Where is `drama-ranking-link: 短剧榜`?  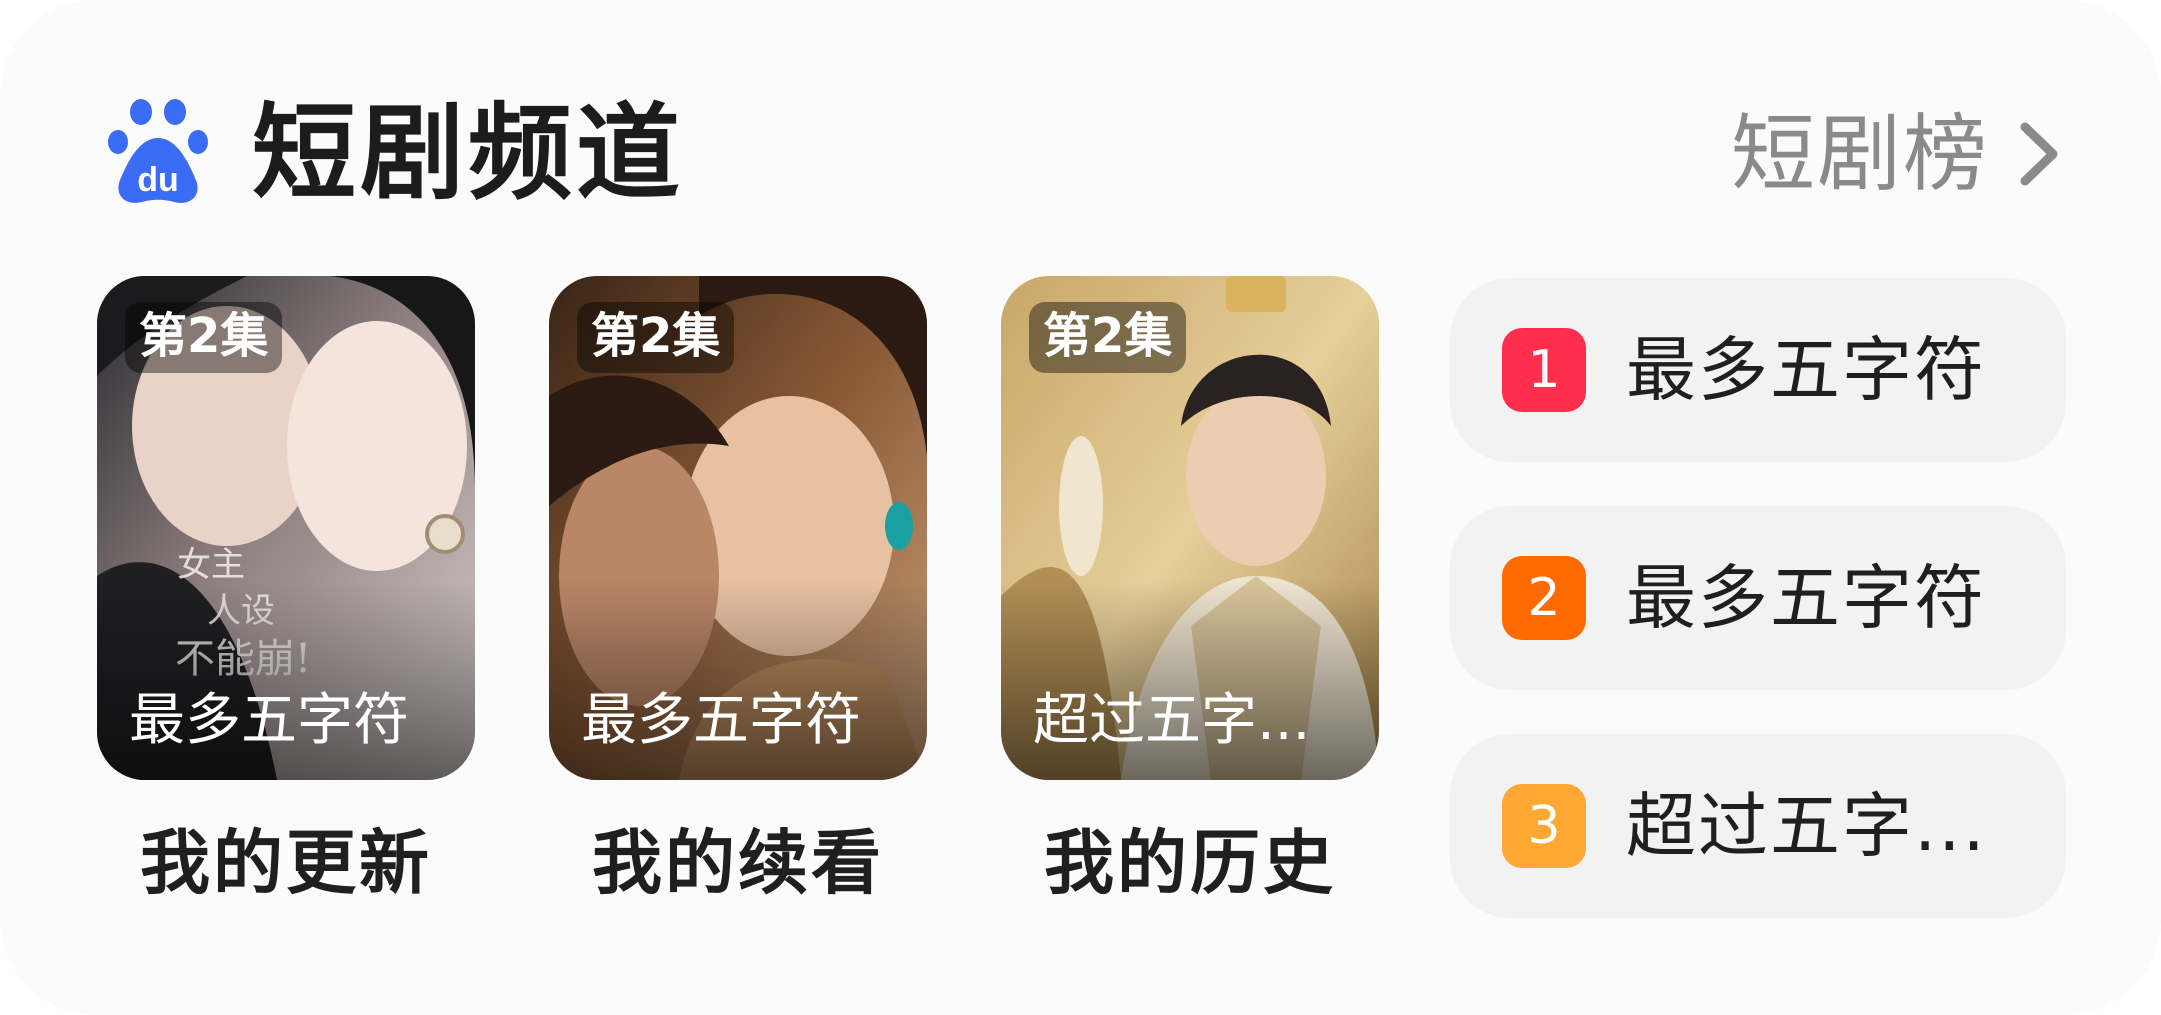 drama-ranking-link: 短剧榜 is located at coordinates (1896, 154).